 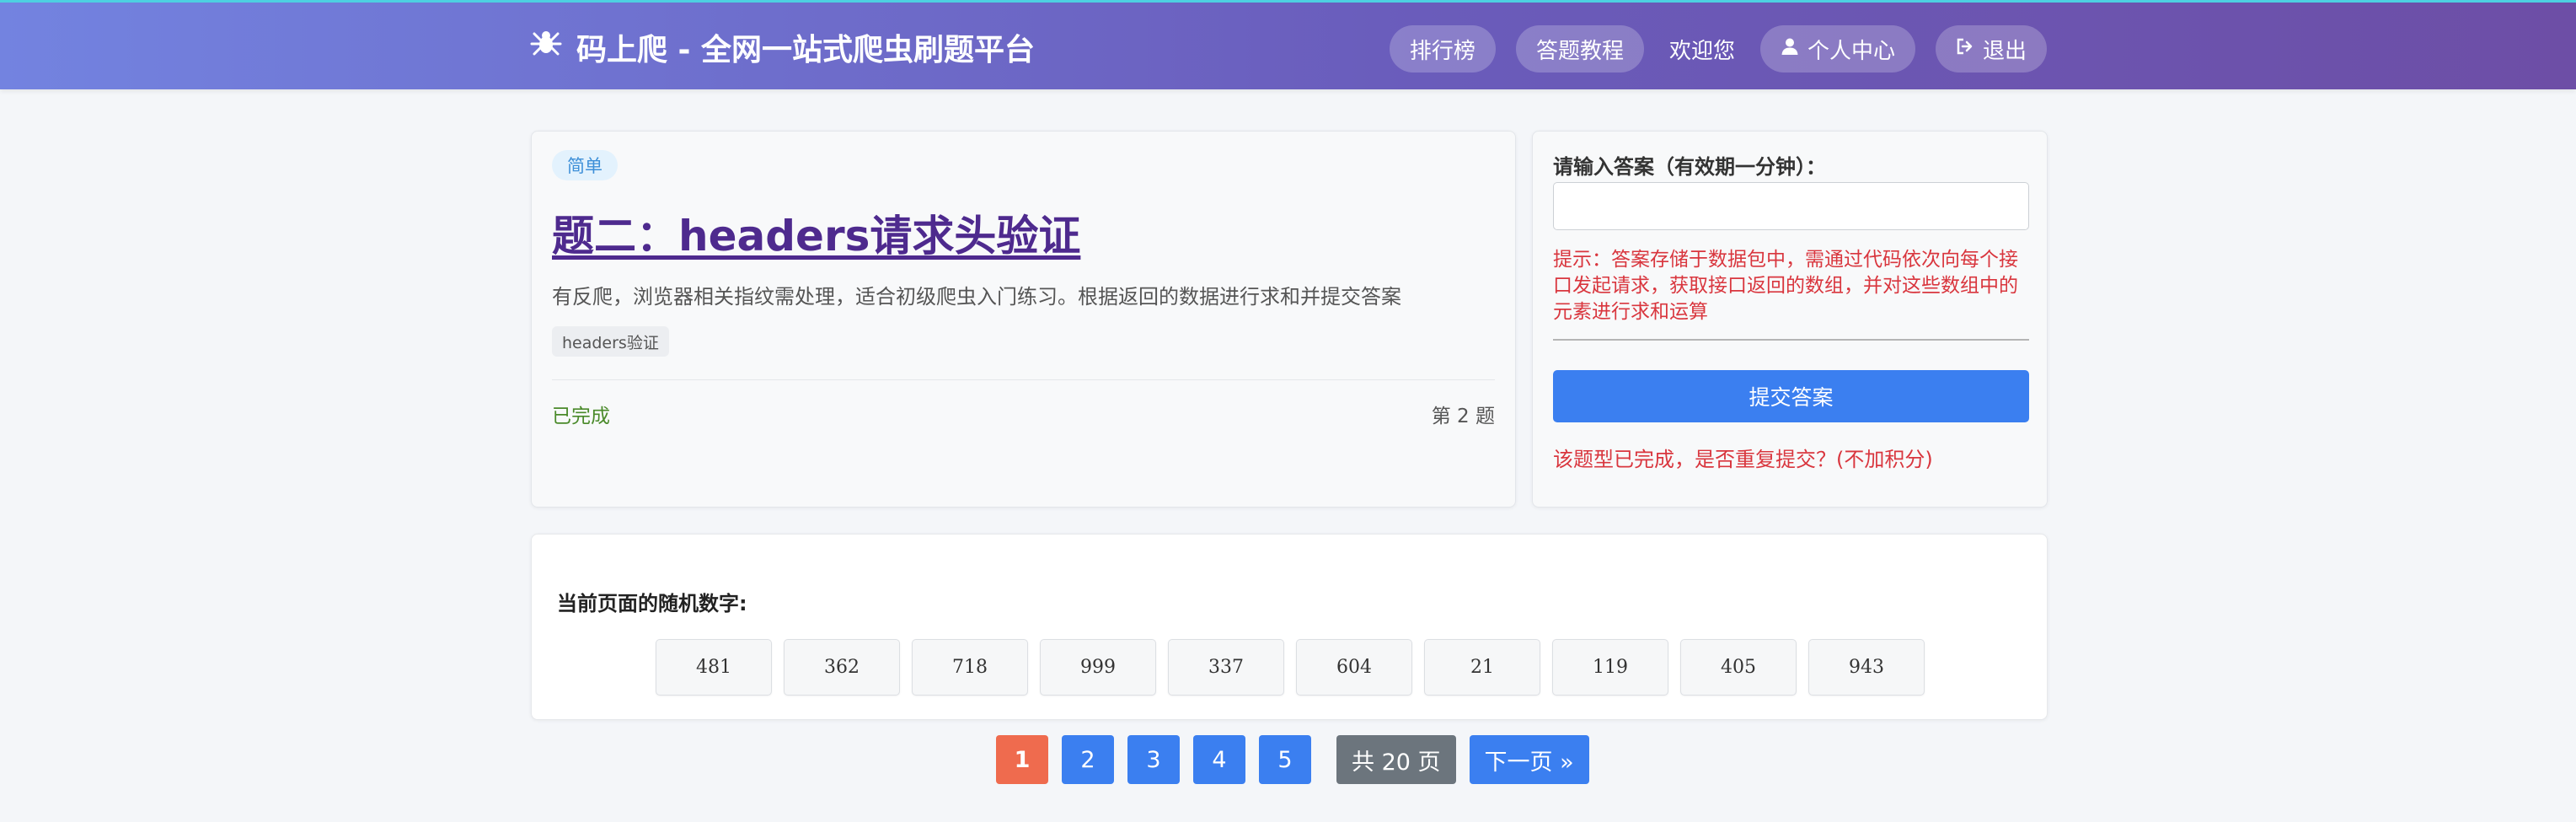 What do you see at coordinates (1098, 667) in the screenshot?
I see `random-number: 999` at bounding box center [1098, 667].